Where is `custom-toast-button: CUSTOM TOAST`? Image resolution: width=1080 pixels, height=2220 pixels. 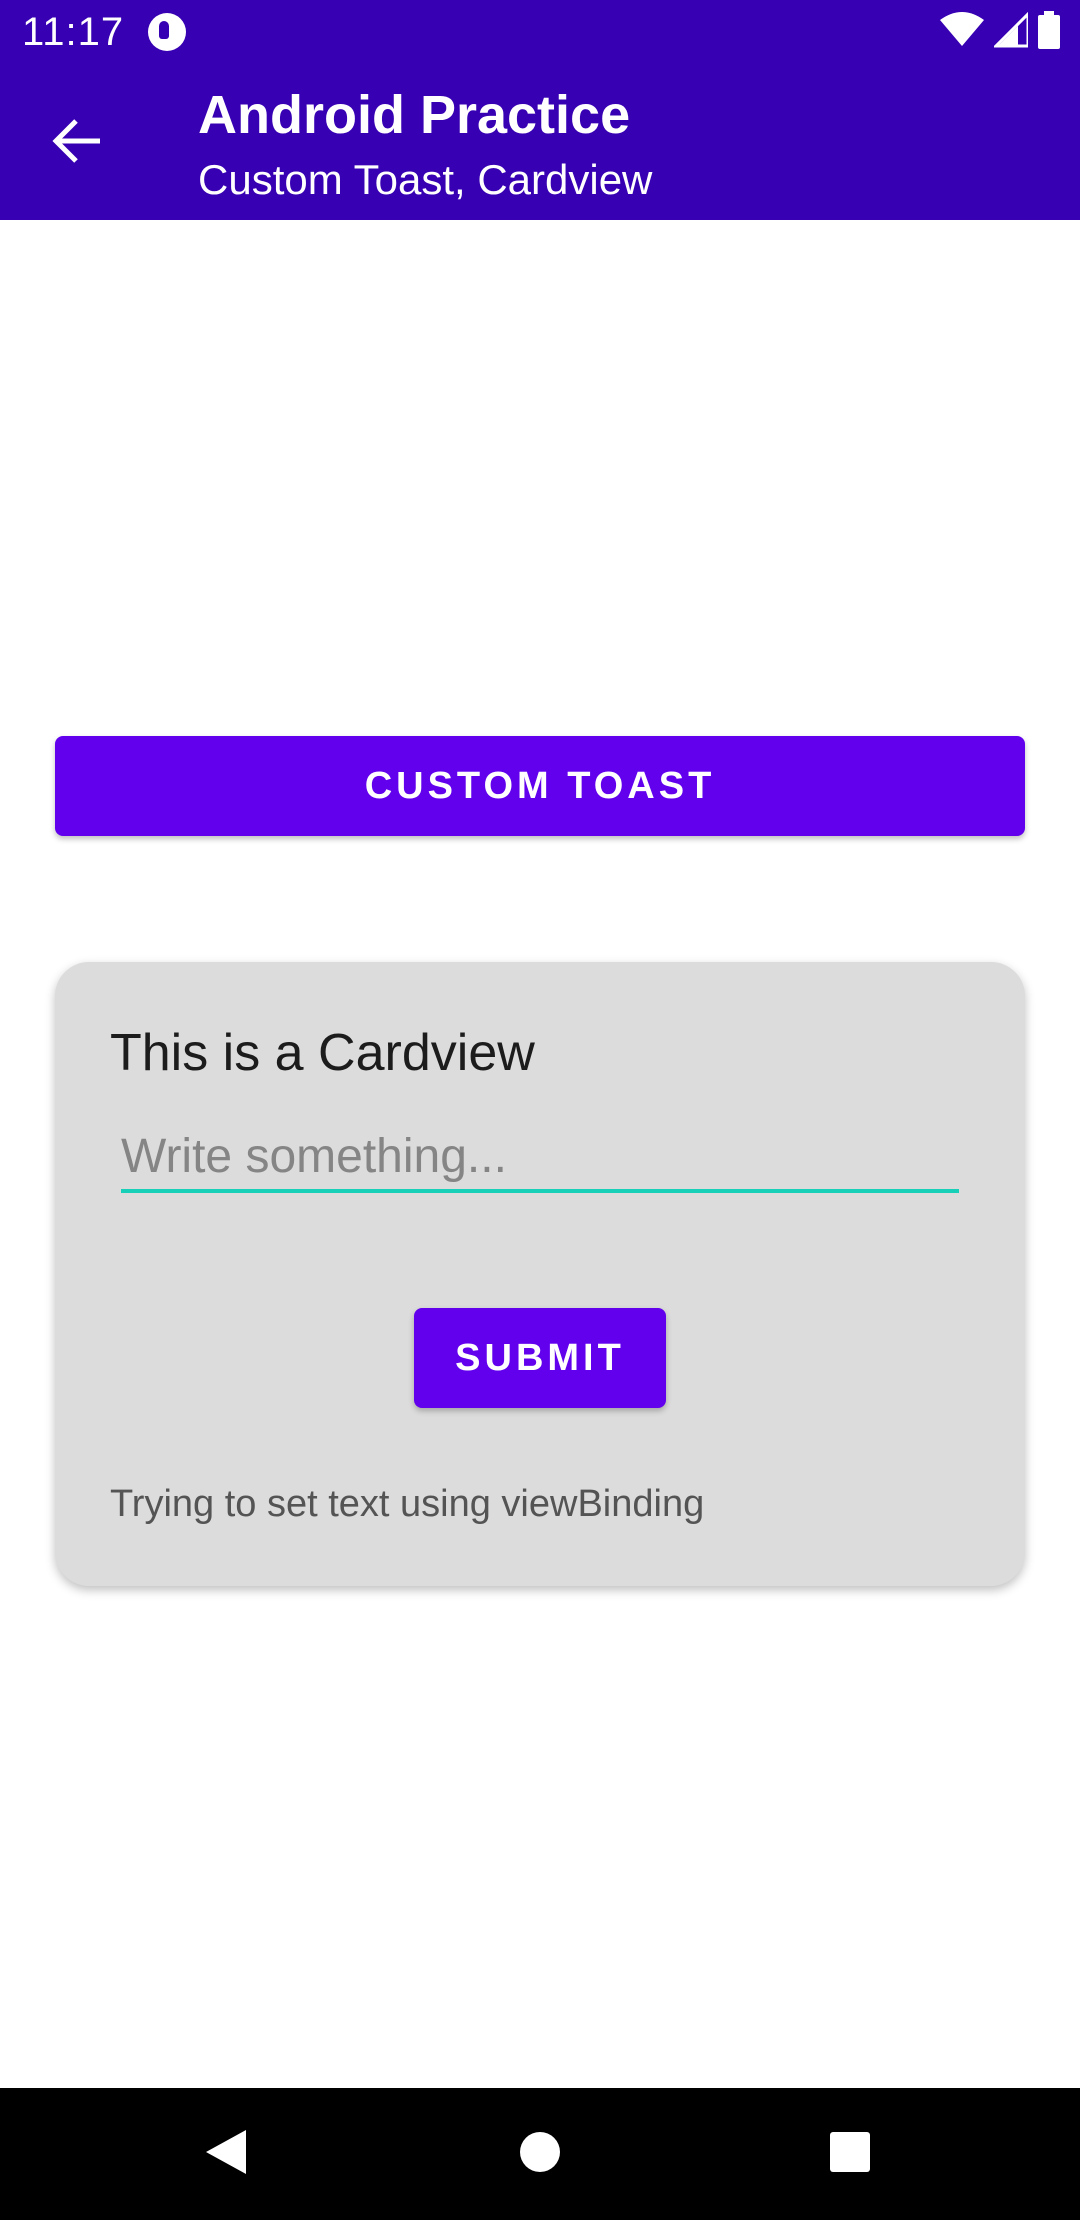
custom-toast-button: CUSTOM TOAST is located at coordinates (540, 786).